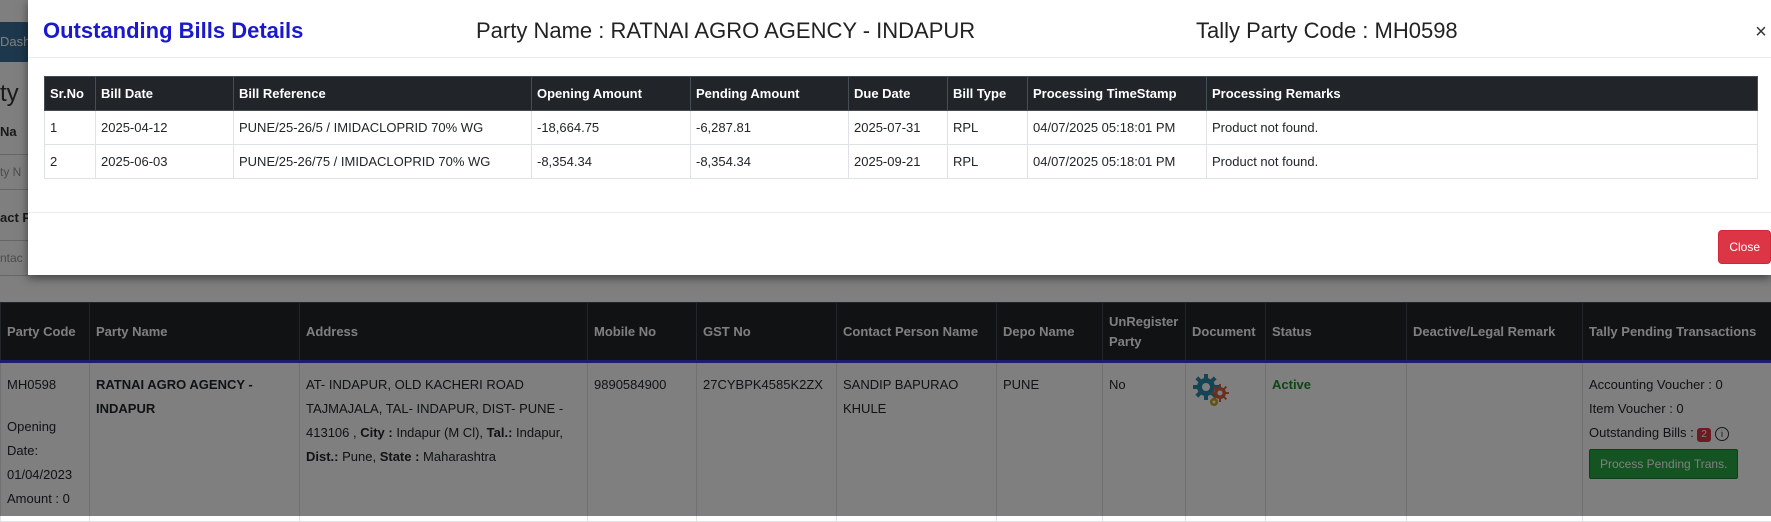 This screenshot has width=1771, height=522. Describe the element at coordinates (1744, 247) in the screenshot. I see `close-button: Close` at that location.